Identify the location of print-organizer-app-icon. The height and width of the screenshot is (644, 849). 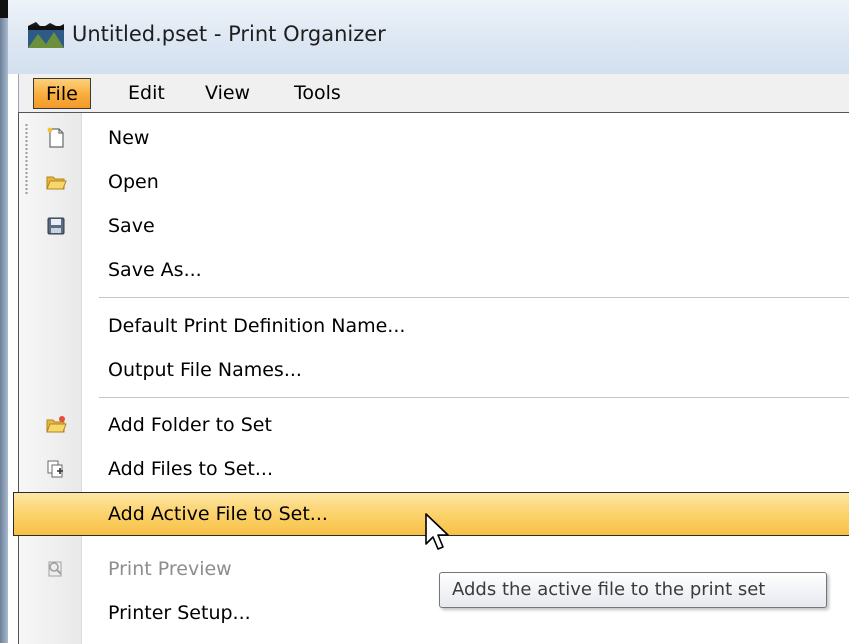
(46, 35).